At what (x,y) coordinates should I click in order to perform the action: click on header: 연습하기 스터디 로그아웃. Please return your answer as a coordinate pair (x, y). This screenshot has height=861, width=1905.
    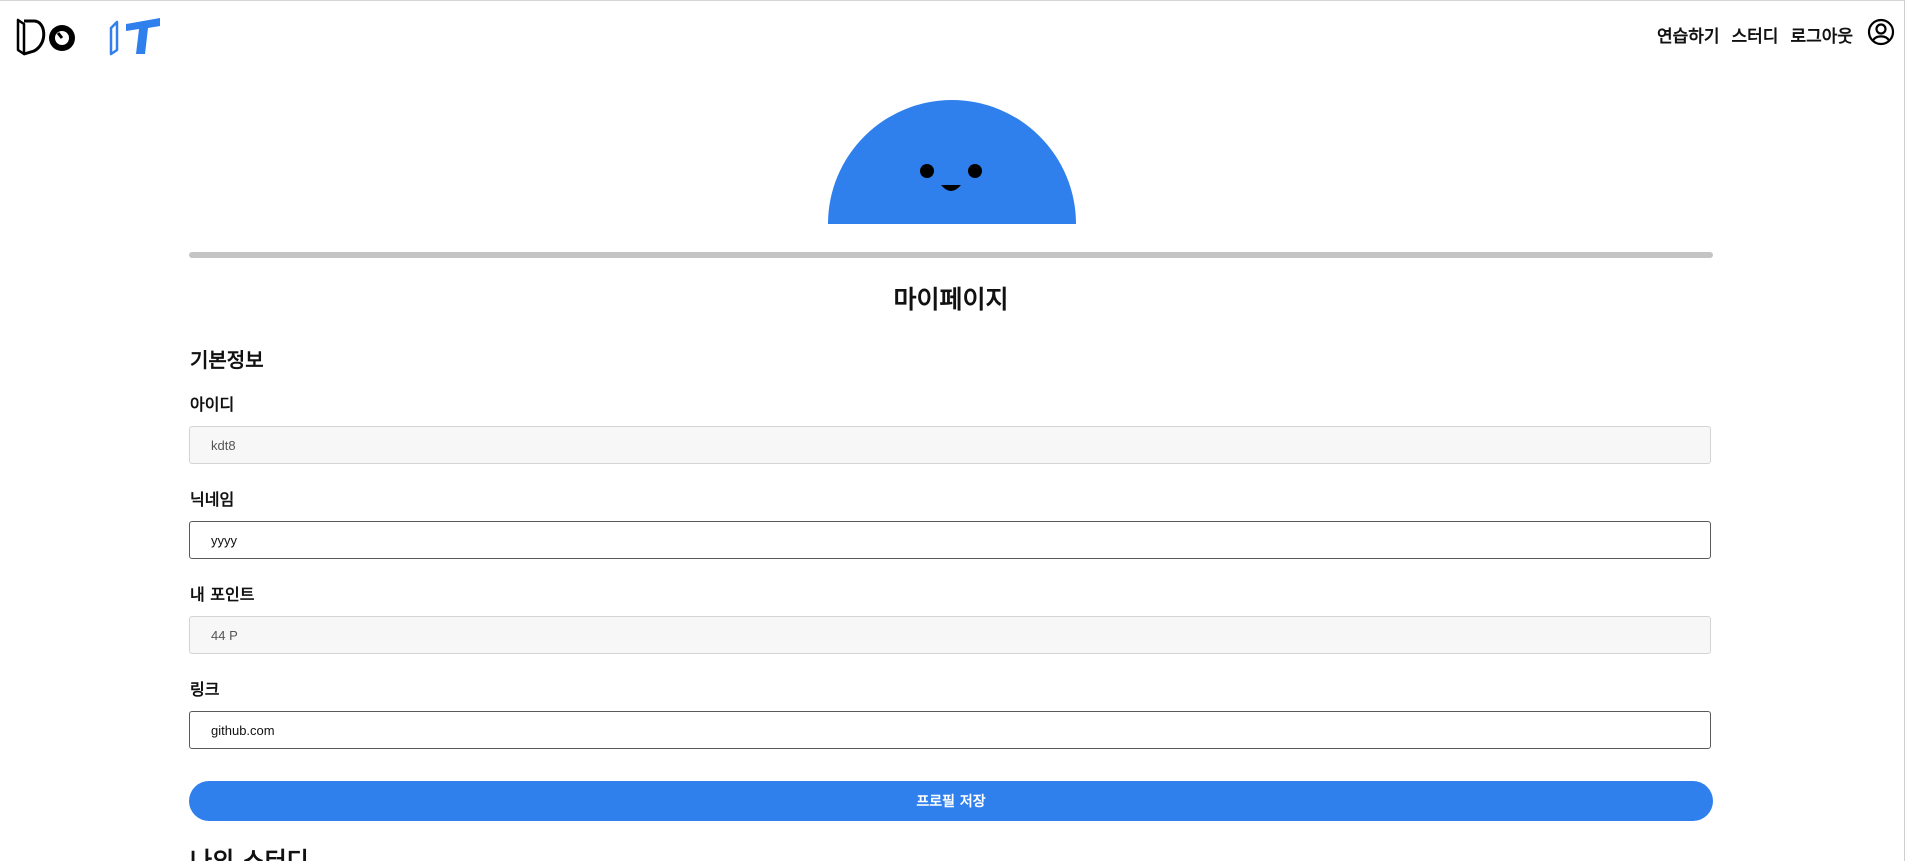
    Looking at the image, I should click on (952, 36).